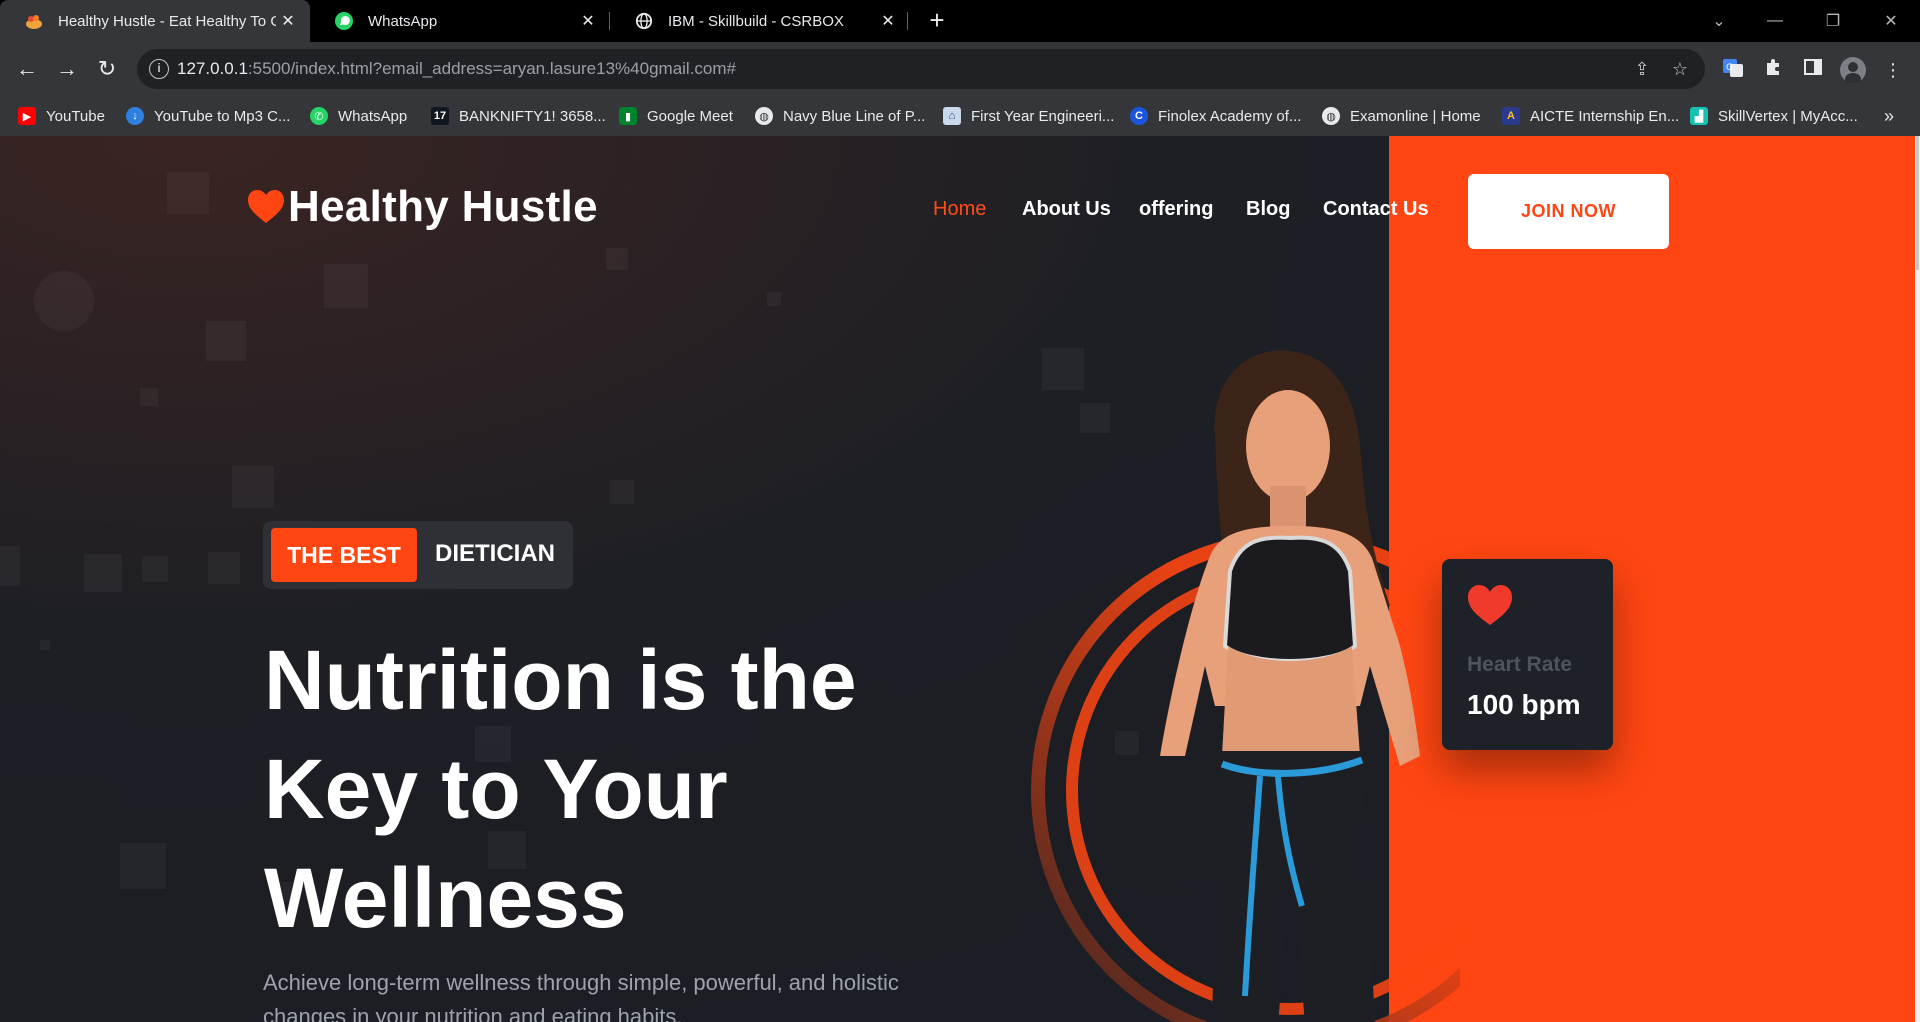  Describe the element at coordinates (1176, 209) in the screenshot. I see `nav-offering: offering` at that location.